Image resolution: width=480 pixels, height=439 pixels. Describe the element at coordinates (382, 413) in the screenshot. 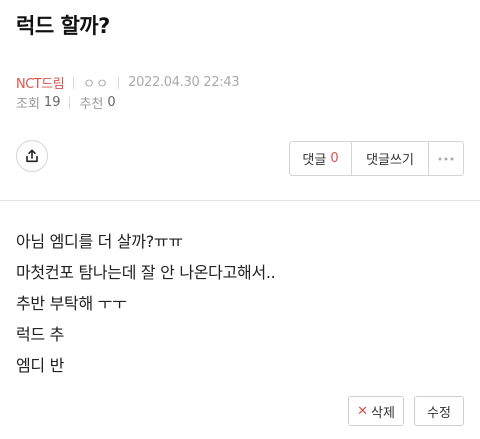

I see `delete-label: 삭제` at that location.